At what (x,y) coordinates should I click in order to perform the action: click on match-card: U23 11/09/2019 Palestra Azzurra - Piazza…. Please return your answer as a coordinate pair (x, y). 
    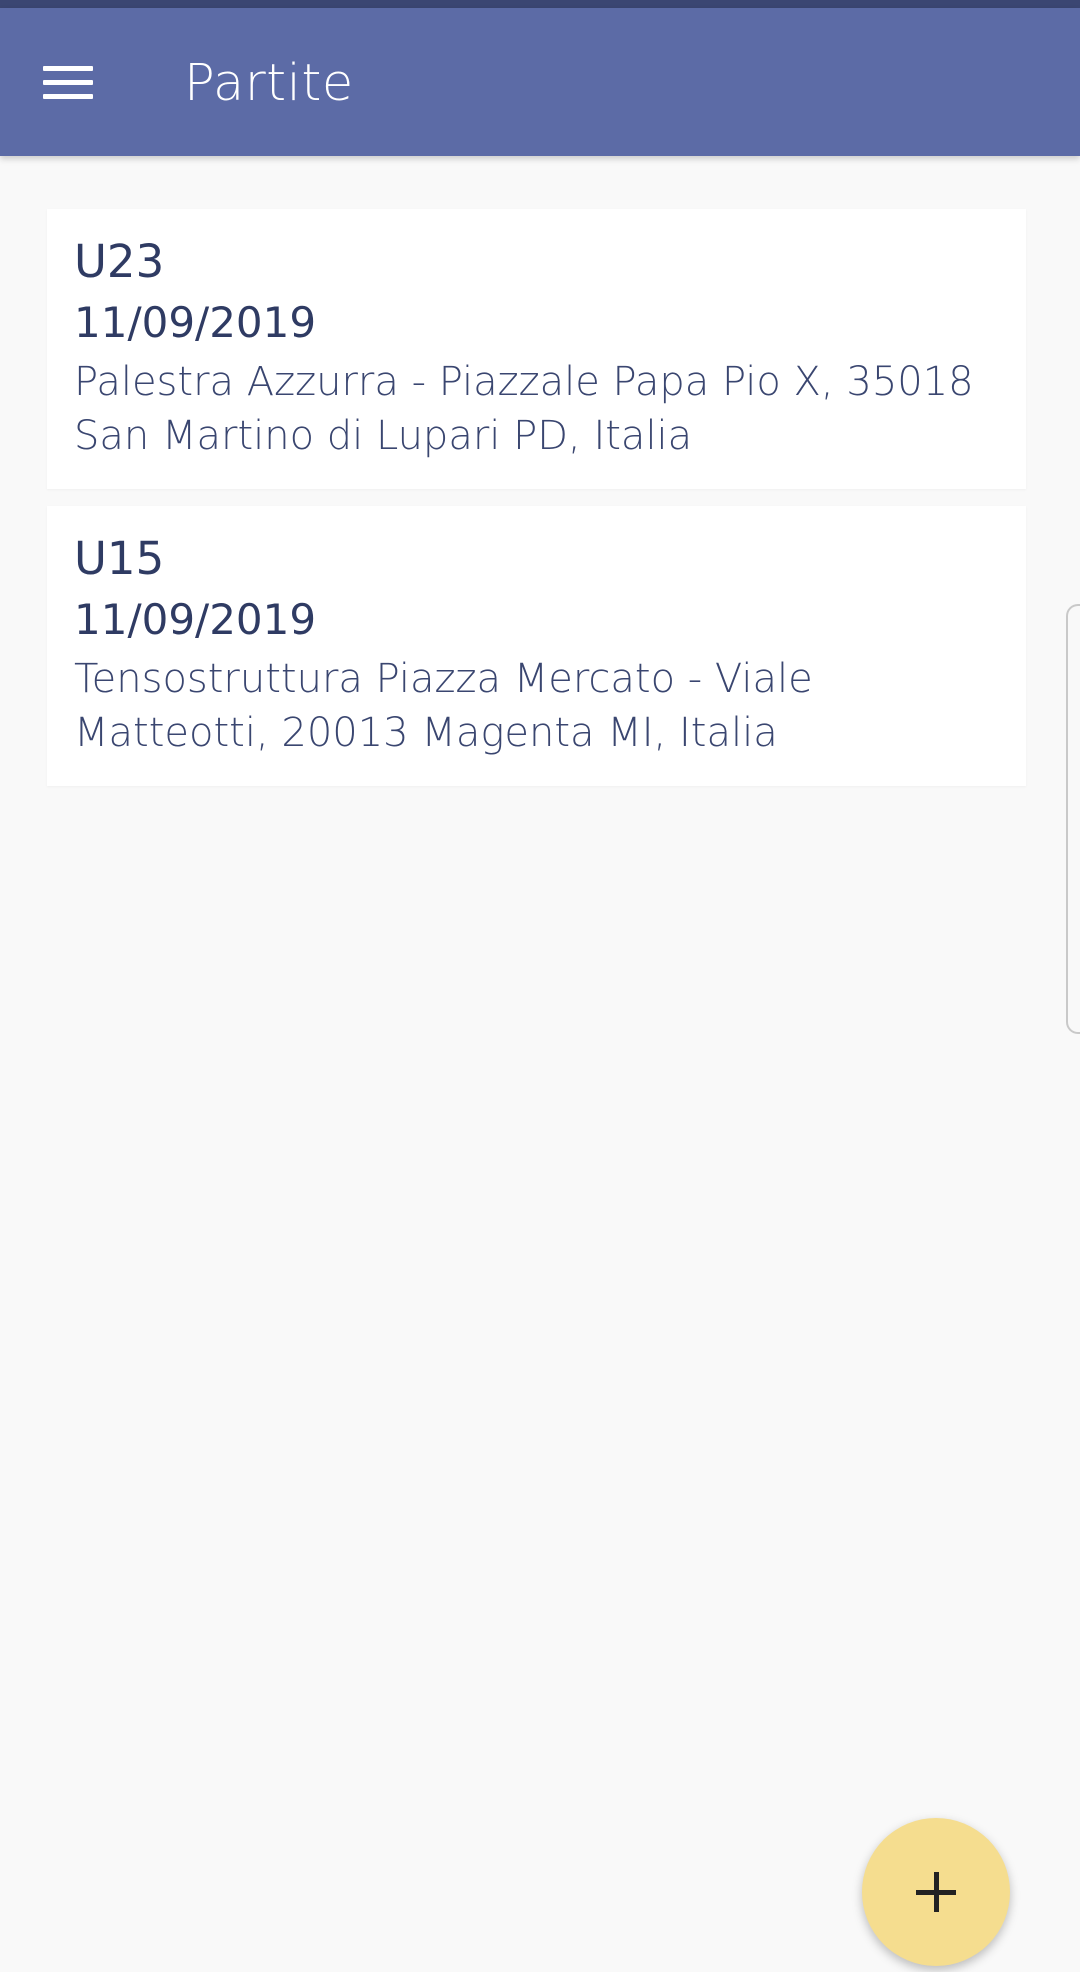
    Looking at the image, I should click on (536, 349).